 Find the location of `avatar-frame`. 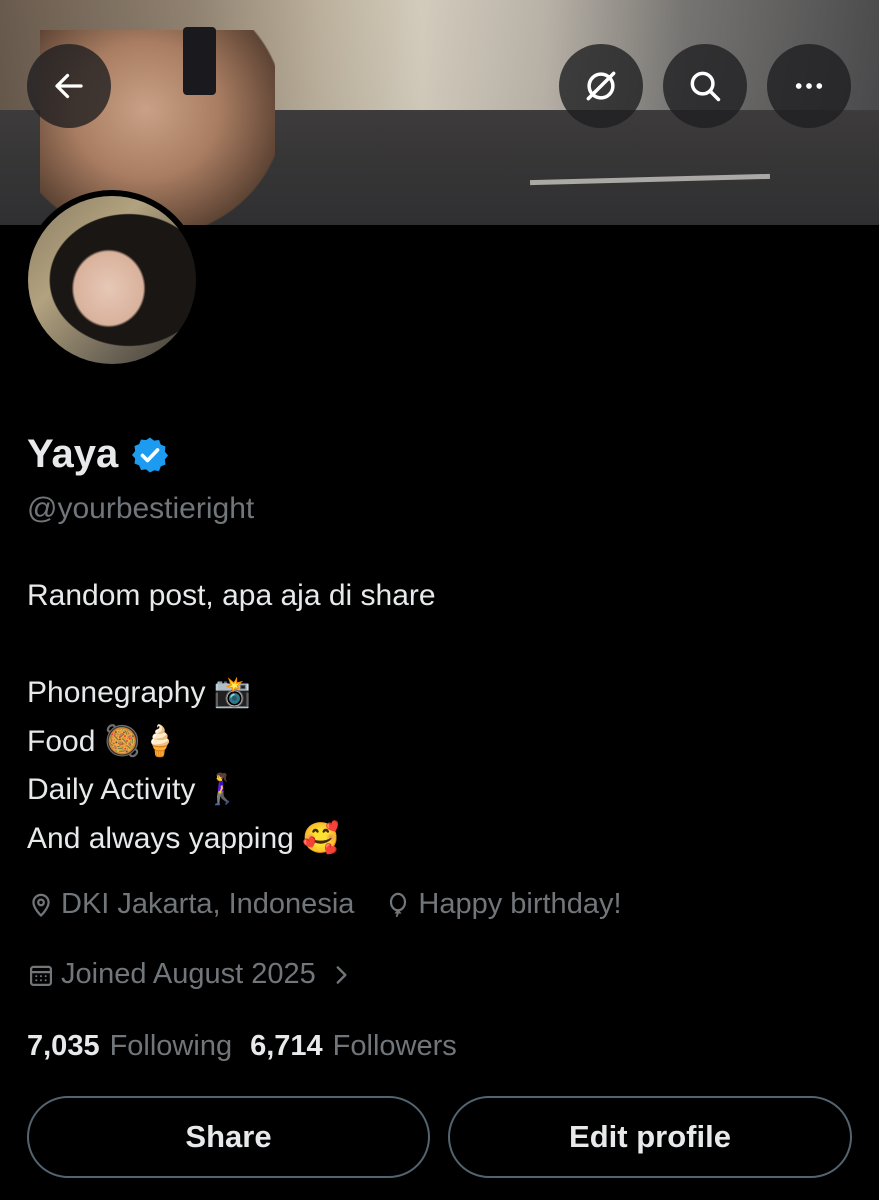

avatar-frame is located at coordinates (112, 280).